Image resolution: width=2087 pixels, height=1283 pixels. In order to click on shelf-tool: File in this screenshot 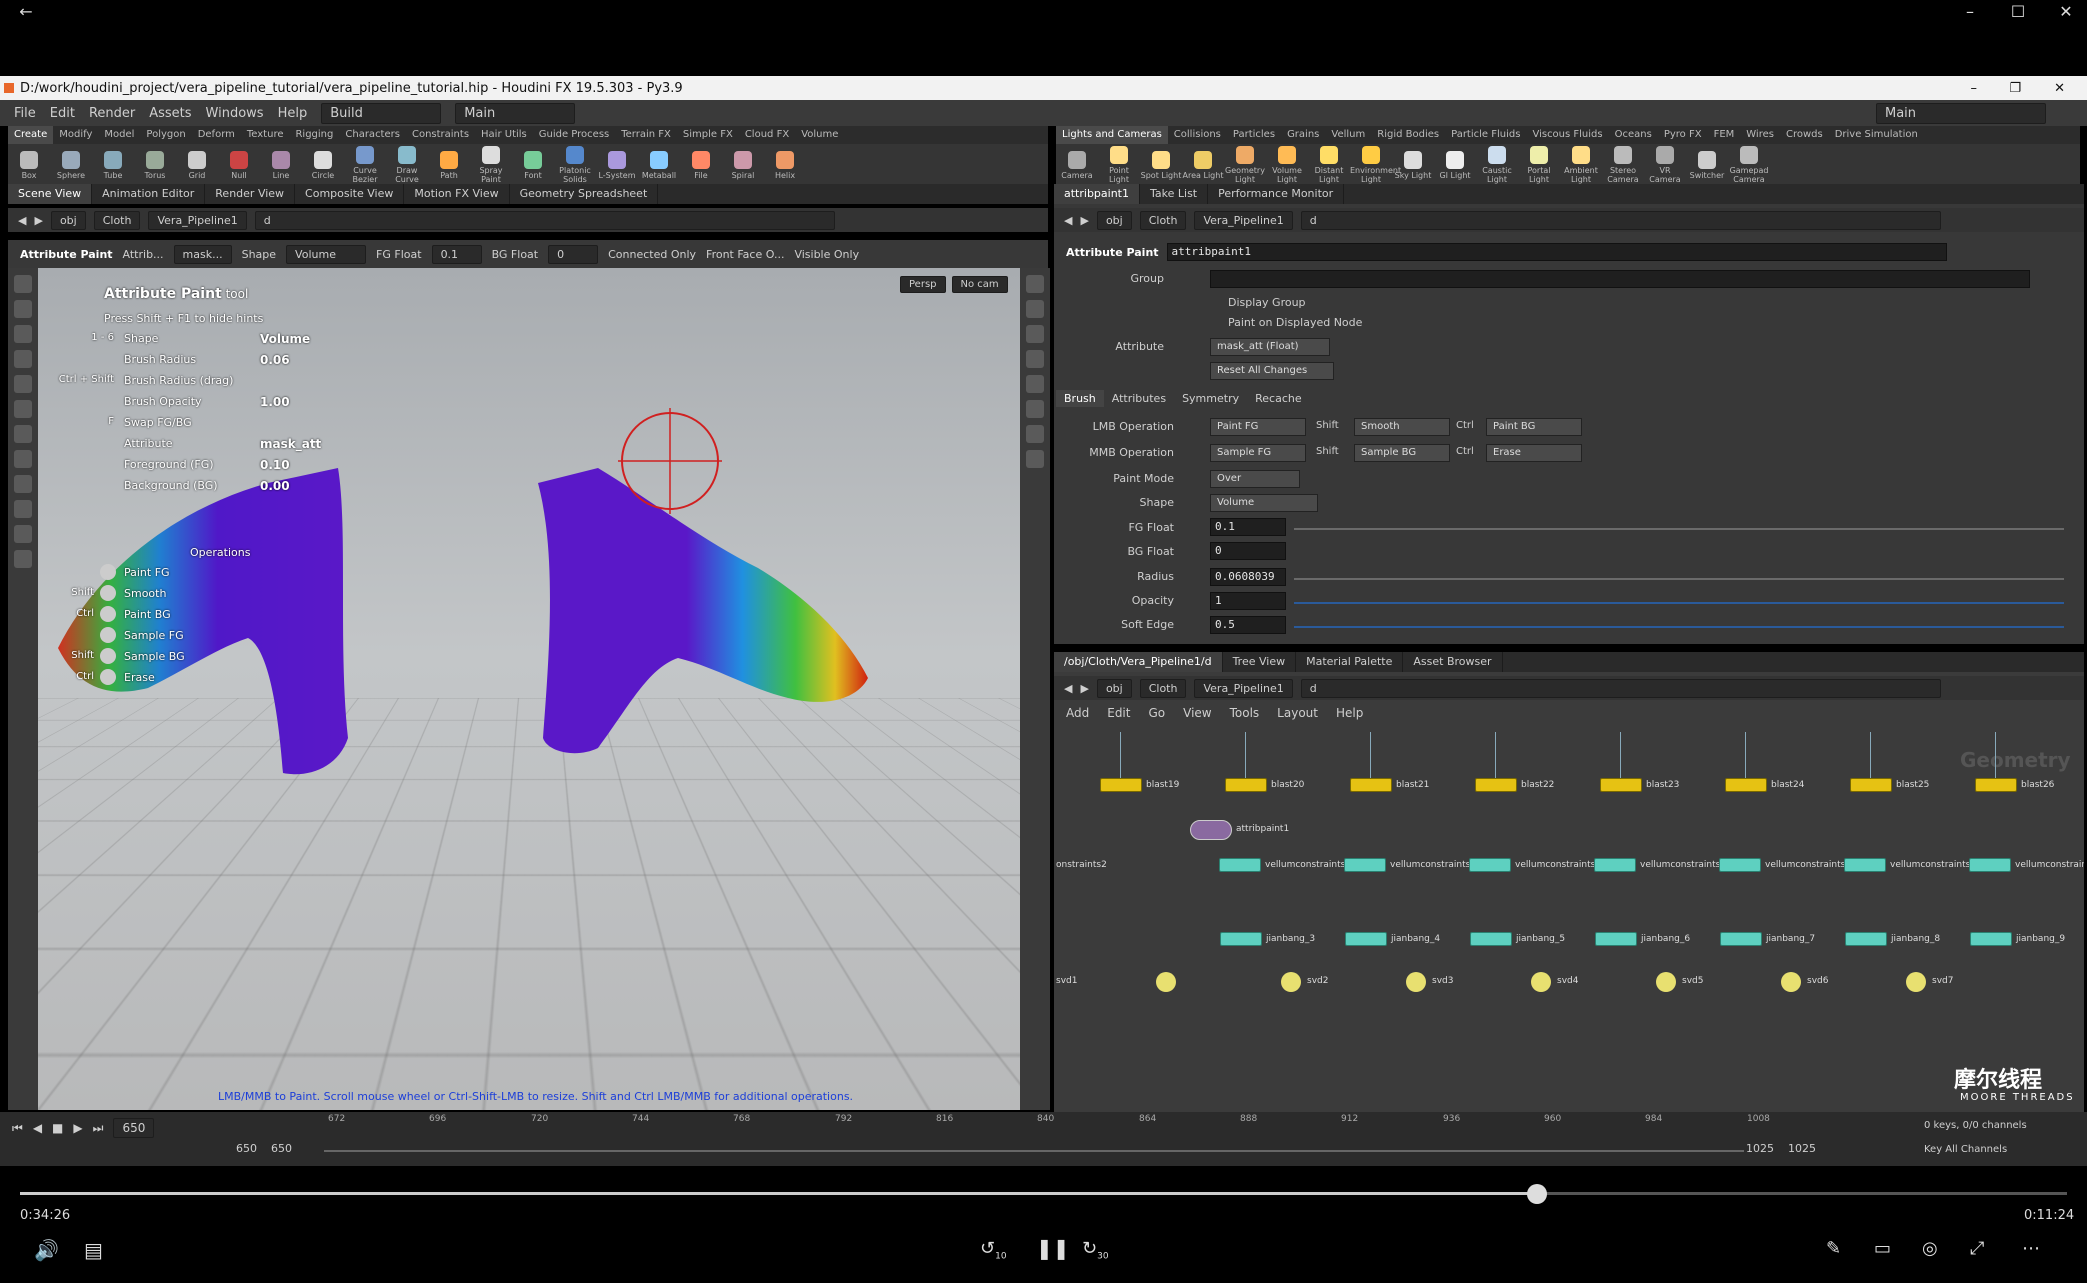, I will do `click(701, 164)`.